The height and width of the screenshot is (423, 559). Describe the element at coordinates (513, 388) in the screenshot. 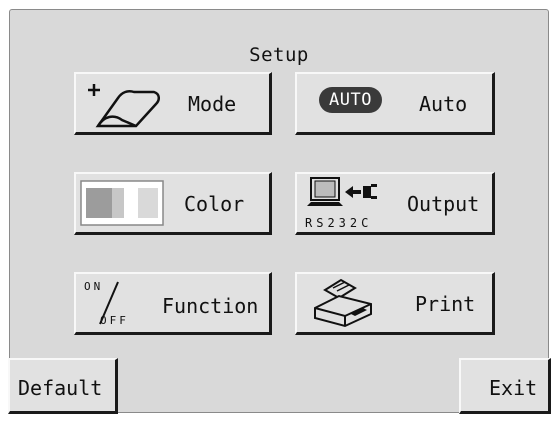

I see `exit-label: Exit` at that location.